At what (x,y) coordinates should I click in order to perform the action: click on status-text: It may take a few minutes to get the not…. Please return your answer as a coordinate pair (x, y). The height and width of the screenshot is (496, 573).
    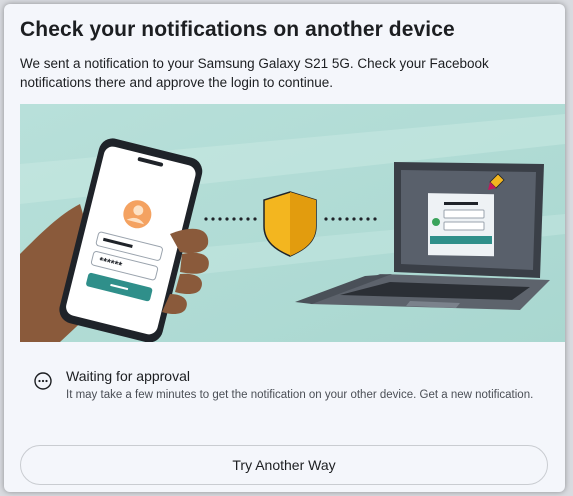
    Looking at the image, I should click on (300, 395).